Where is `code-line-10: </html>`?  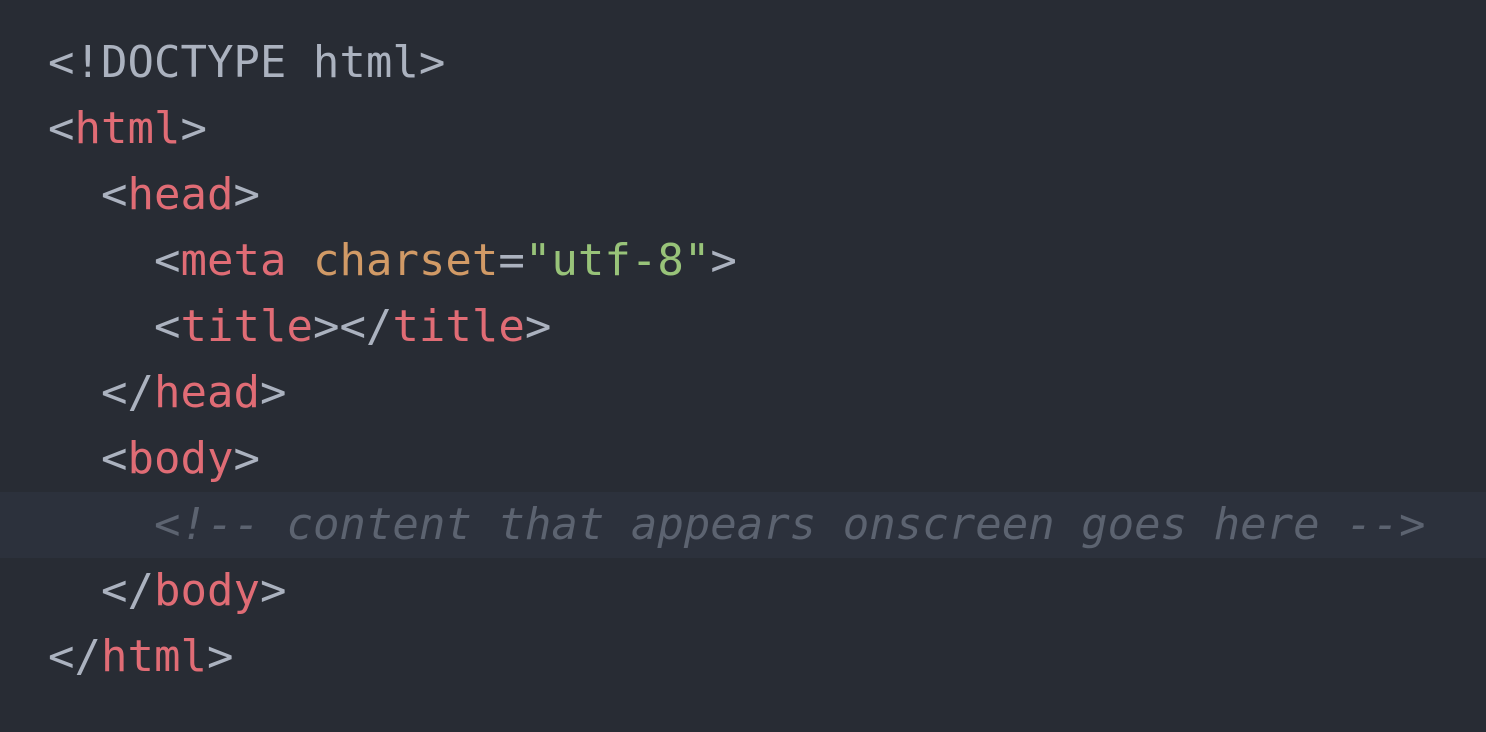
code-line-10: </html> is located at coordinates (743, 657).